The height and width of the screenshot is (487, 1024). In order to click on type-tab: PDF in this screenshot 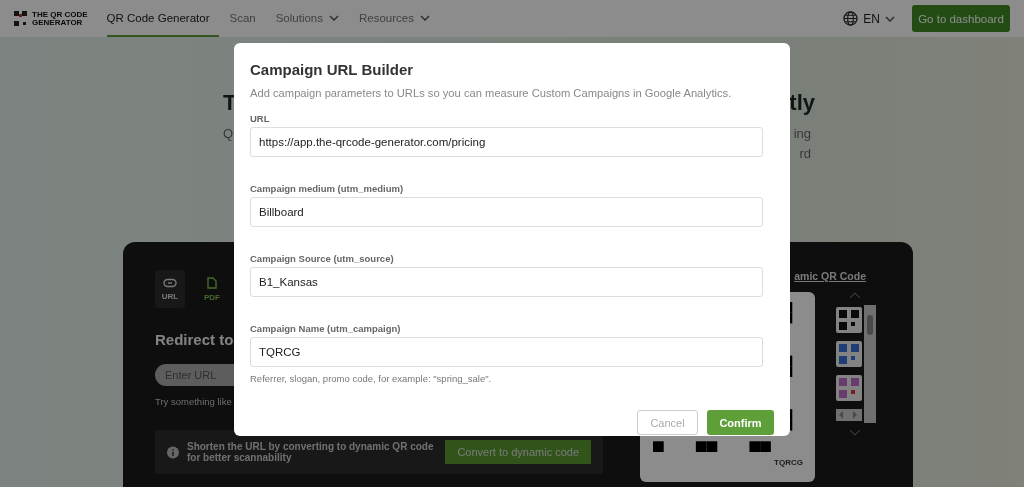, I will do `click(212, 289)`.